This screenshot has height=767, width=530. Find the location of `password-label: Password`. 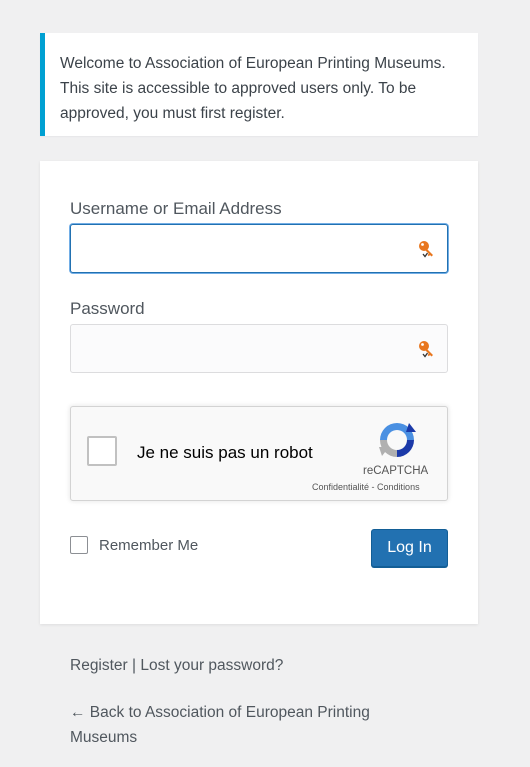

password-label: Password is located at coordinates (107, 308).